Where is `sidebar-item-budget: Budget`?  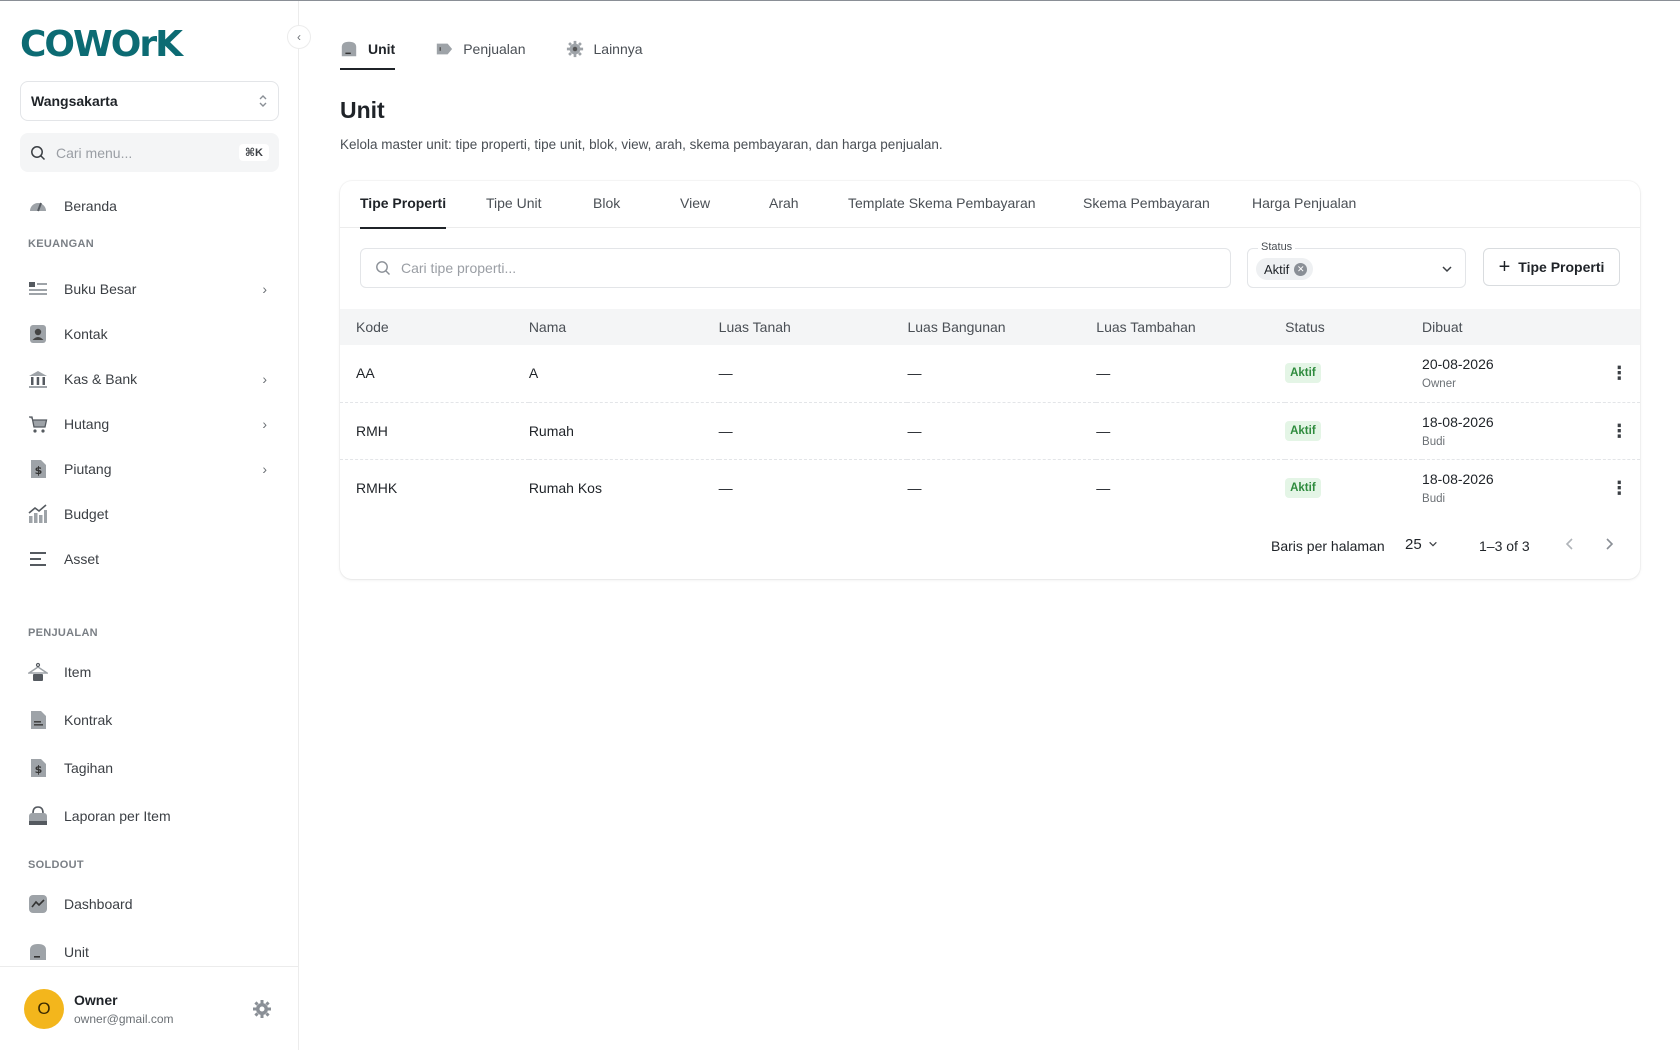
sidebar-item-budget: Budget is located at coordinates (149, 514).